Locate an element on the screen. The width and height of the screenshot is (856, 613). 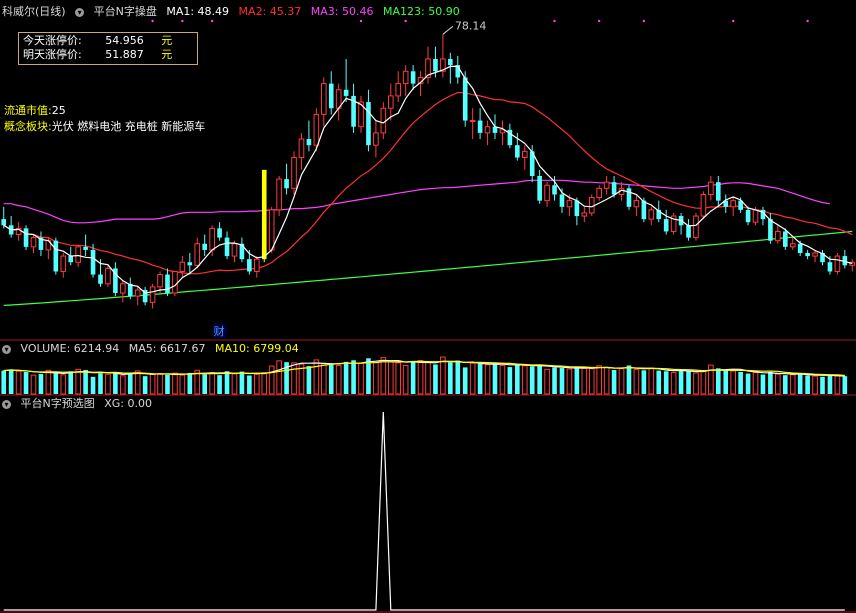
vol-ma5-value: MA5: 6617.67 is located at coordinates (167, 348).